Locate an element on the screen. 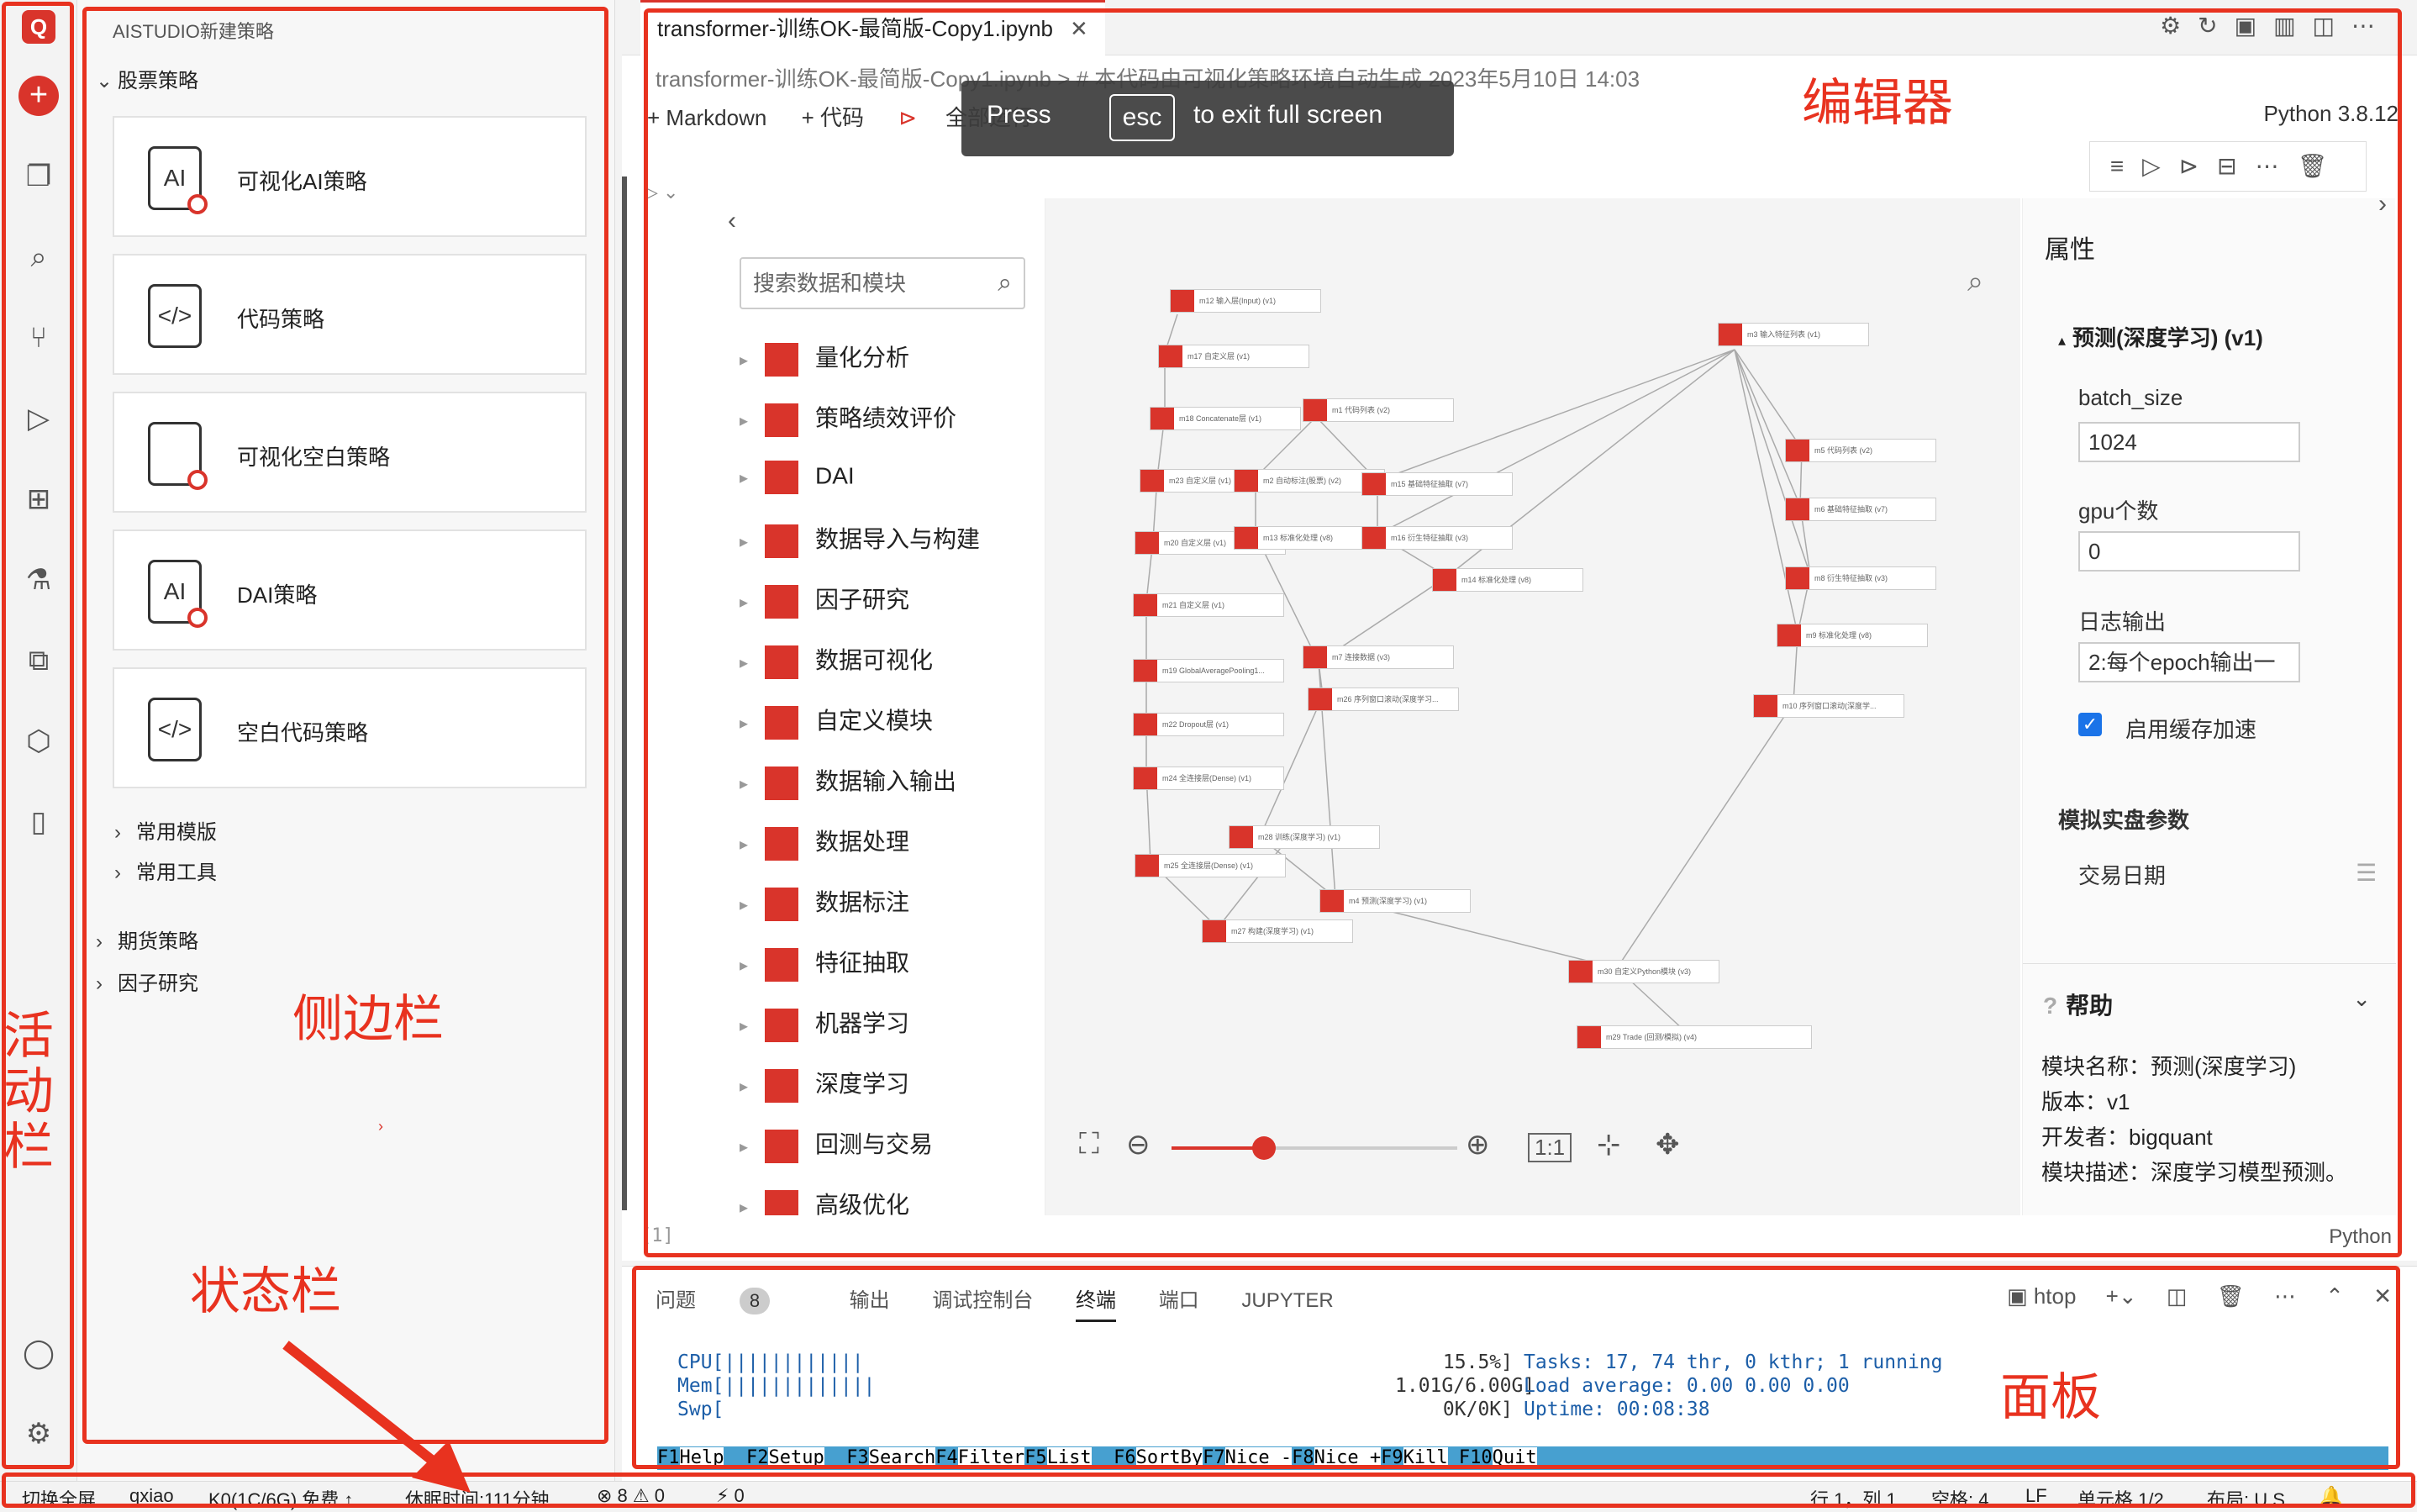  annotation-sidebar-label: 侧边栏 is located at coordinates (368, 1019).